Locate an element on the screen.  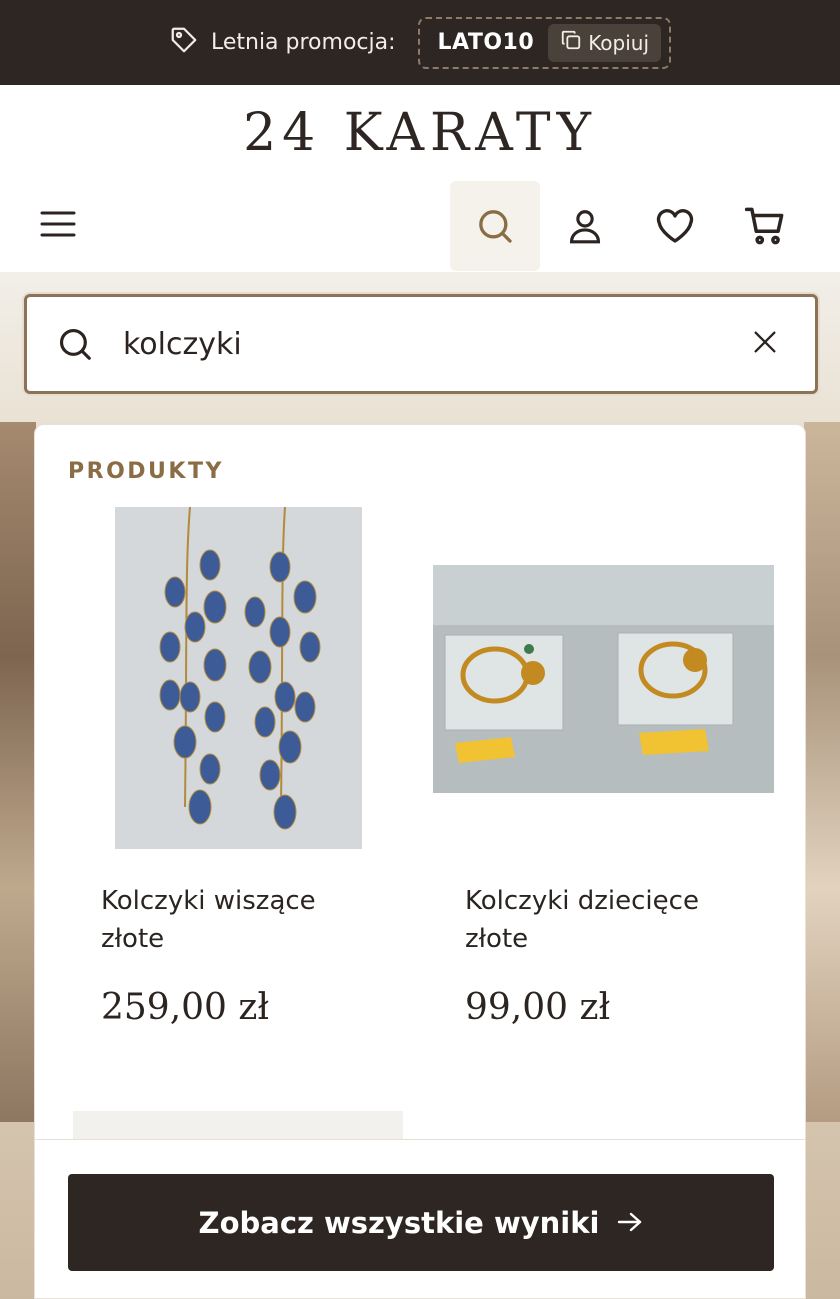
copy-icon is located at coordinates (571, 42).